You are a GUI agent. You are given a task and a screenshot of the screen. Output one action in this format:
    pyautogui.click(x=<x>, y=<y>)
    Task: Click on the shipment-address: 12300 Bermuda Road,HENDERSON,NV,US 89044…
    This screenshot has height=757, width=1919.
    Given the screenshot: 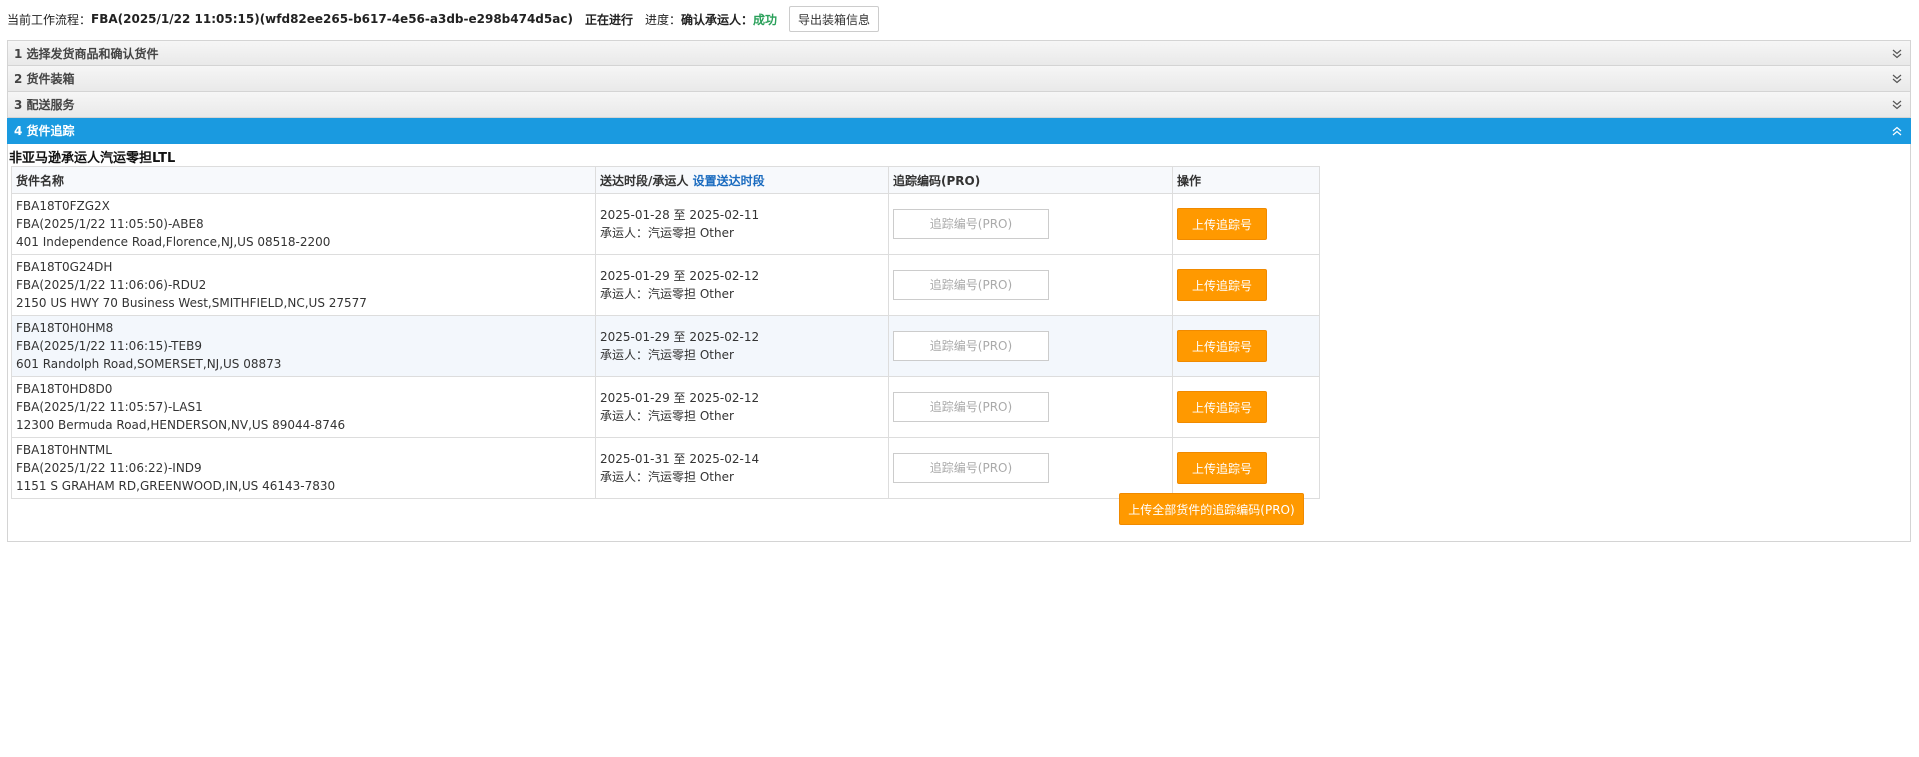 What is the action you would take?
    pyautogui.click(x=181, y=425)
    